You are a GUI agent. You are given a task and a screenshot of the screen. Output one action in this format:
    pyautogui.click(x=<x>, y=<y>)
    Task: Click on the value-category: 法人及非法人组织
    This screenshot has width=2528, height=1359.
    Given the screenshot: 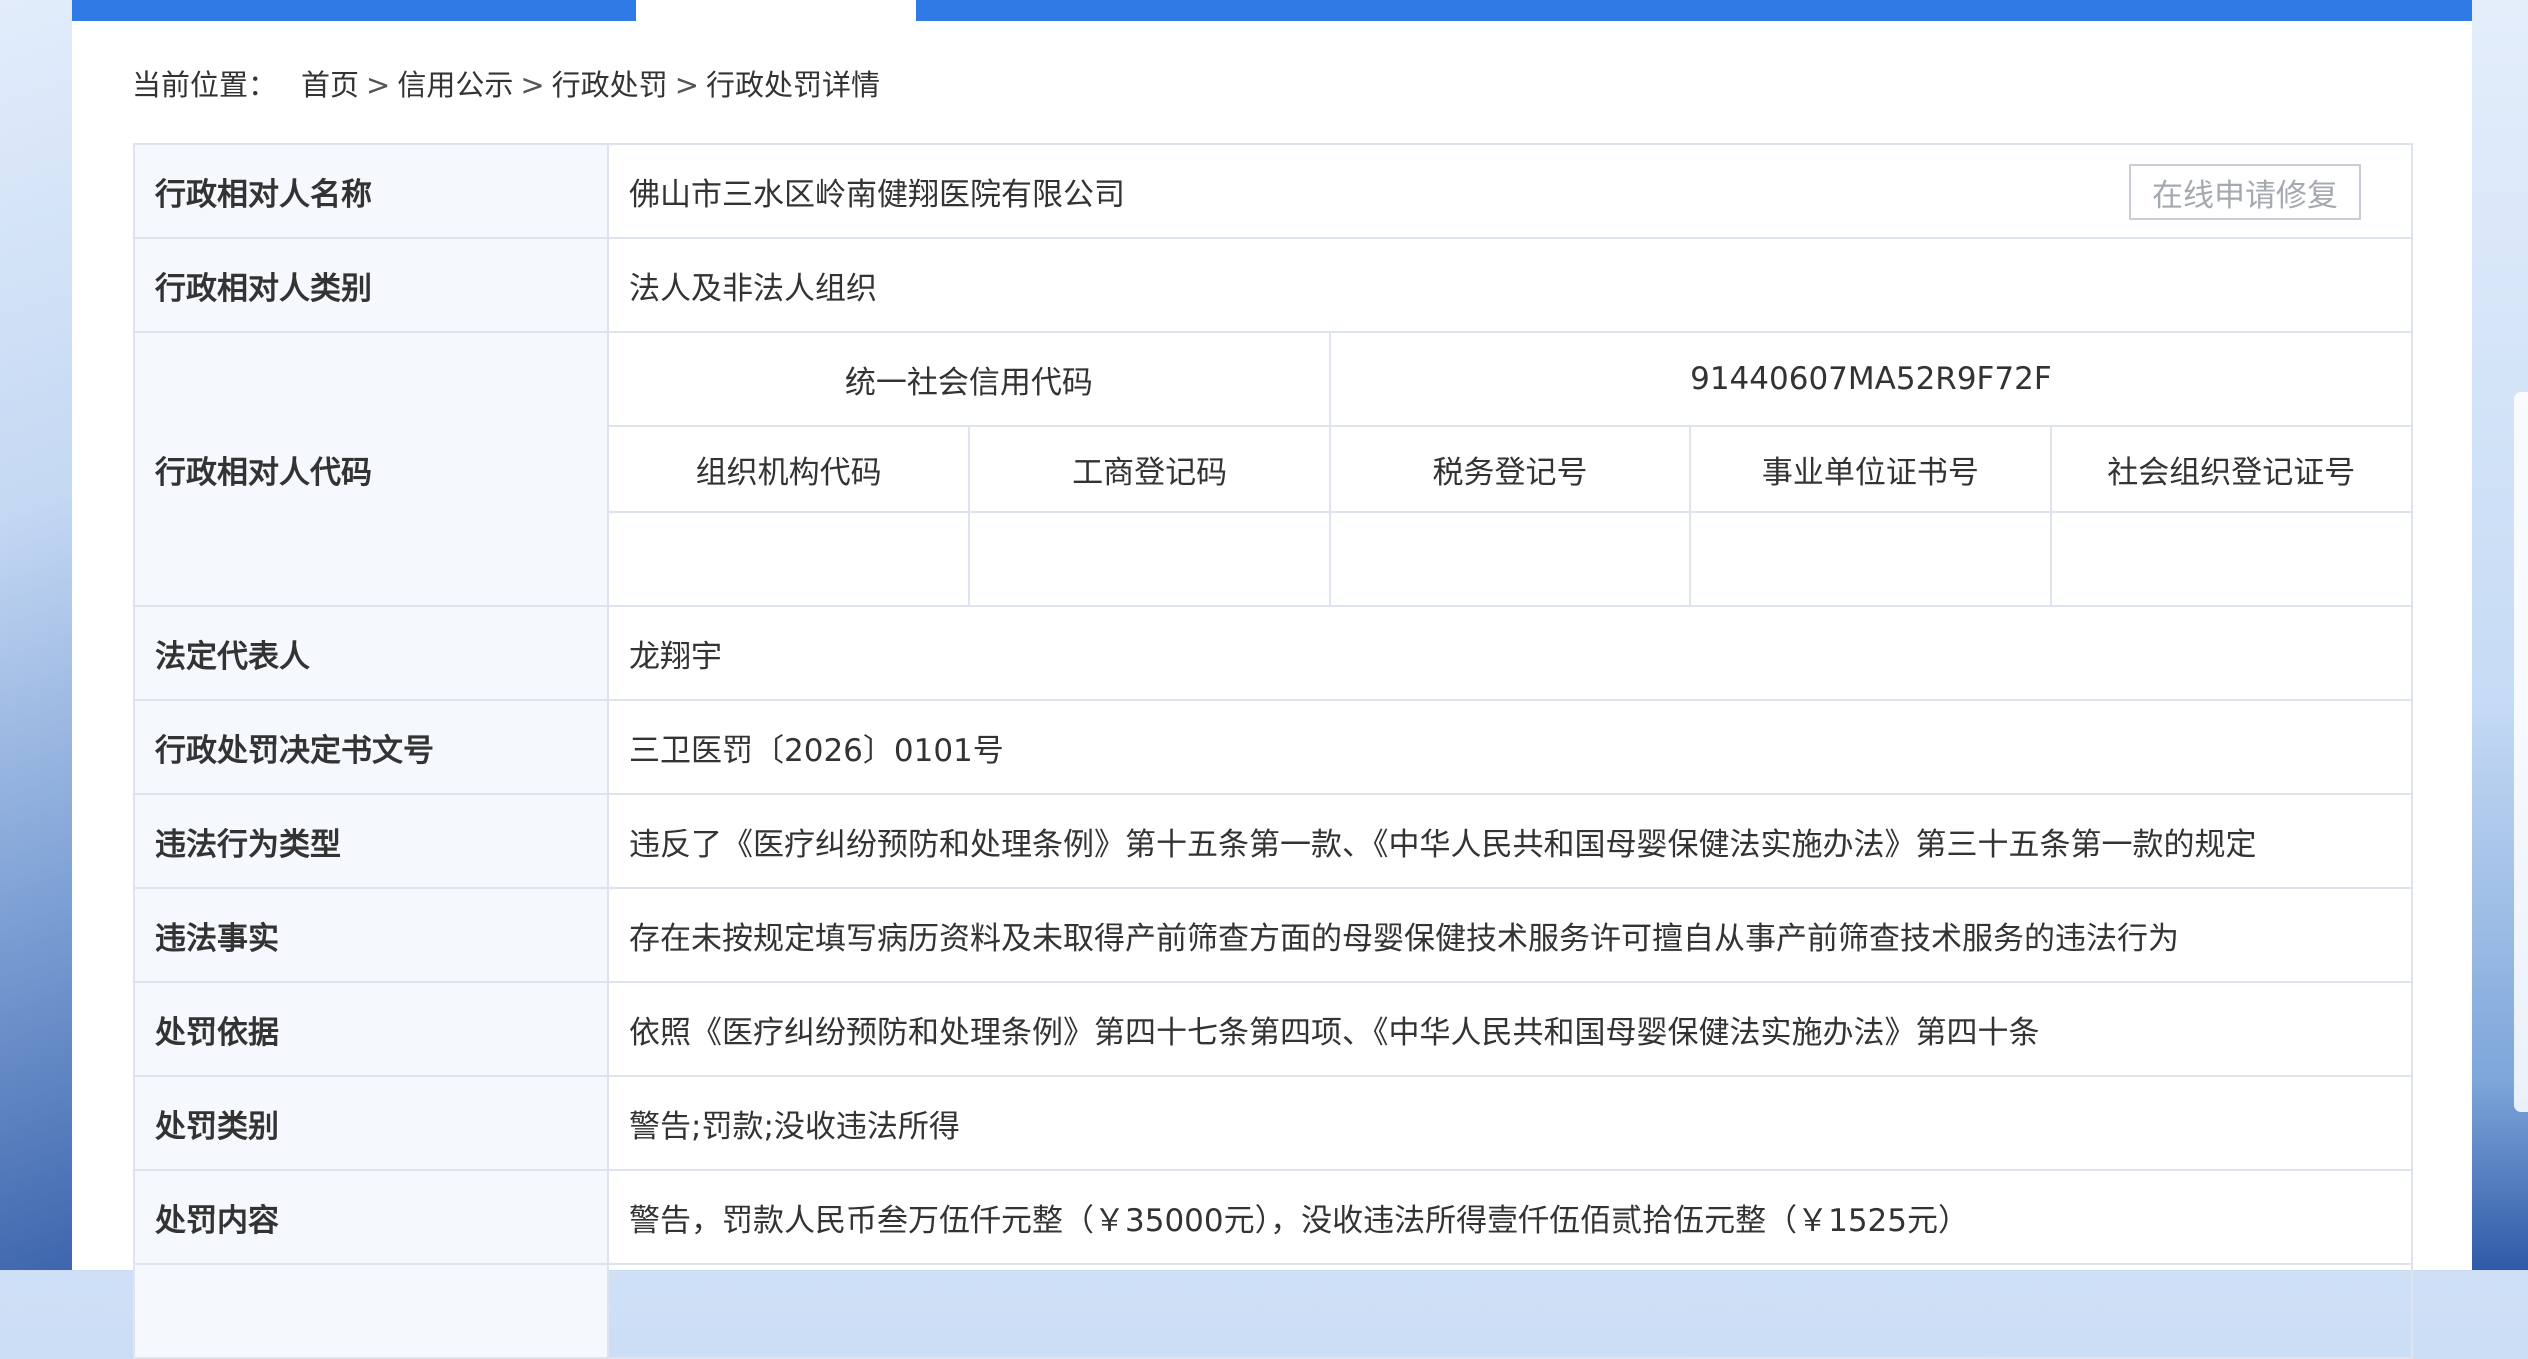 What is the action you would take?
    pyautogui.click(x=1510, y=285)
    